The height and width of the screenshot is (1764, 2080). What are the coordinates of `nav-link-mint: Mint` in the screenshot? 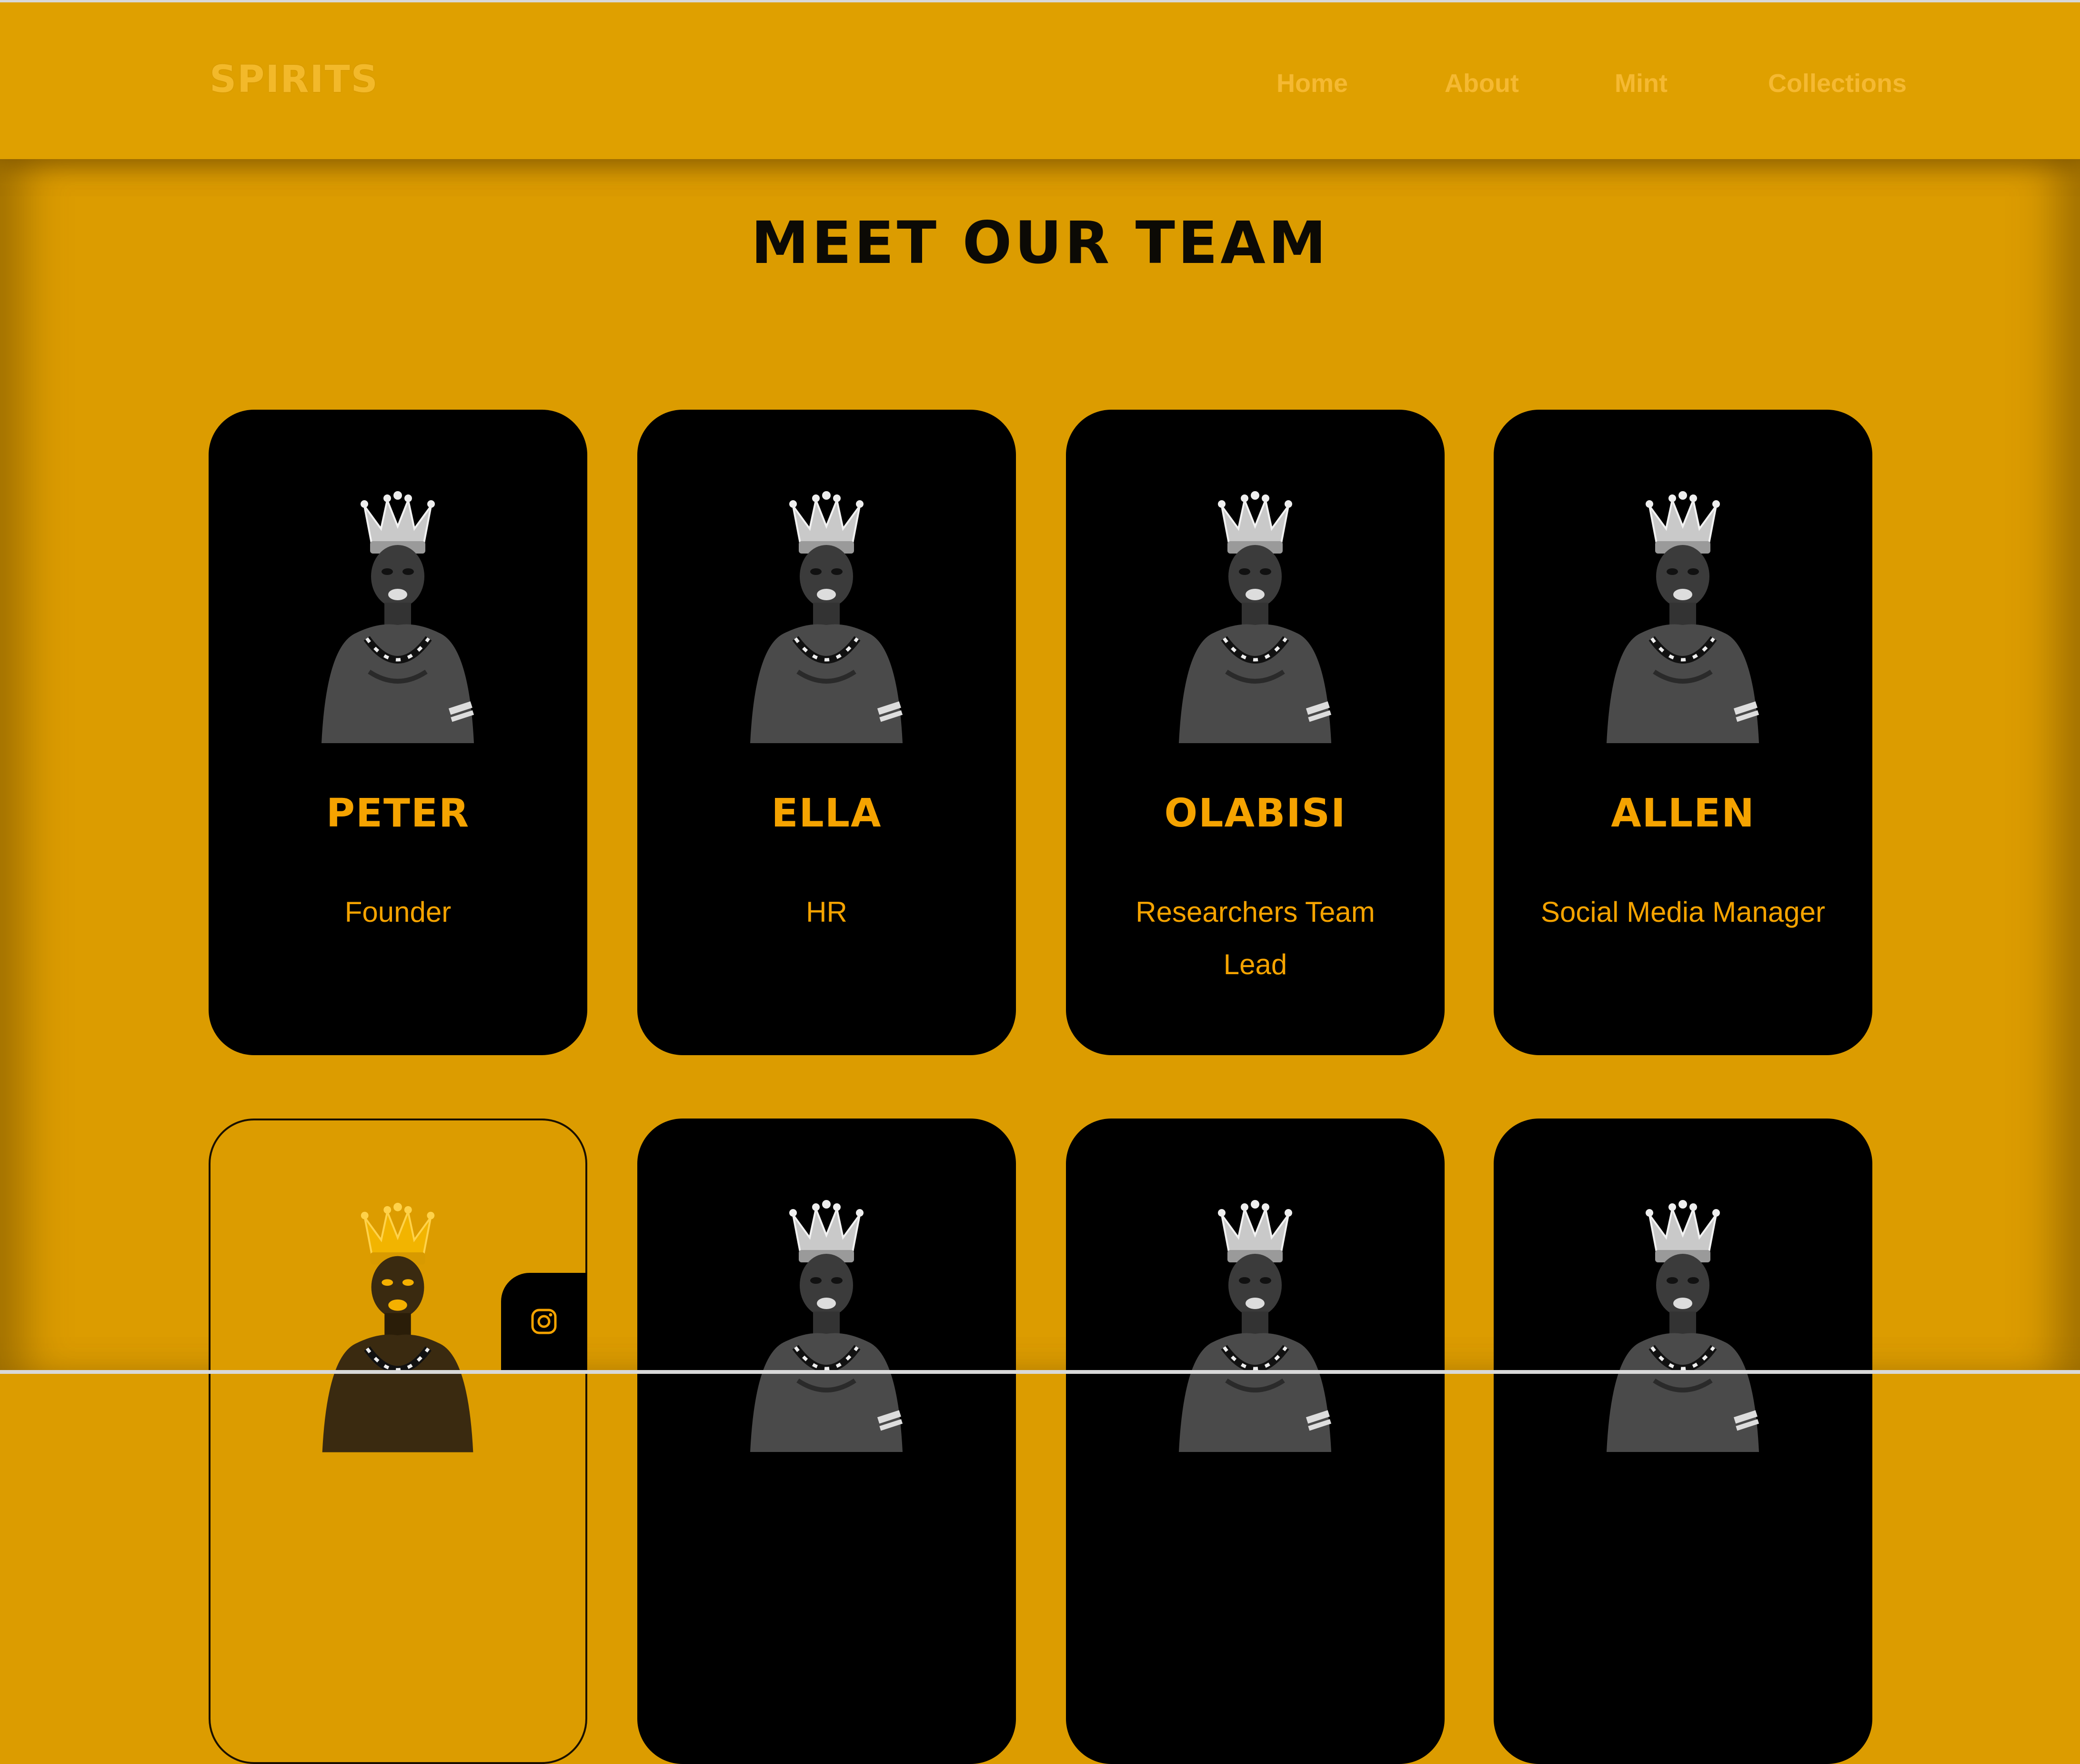 It's located at (1641, 83).